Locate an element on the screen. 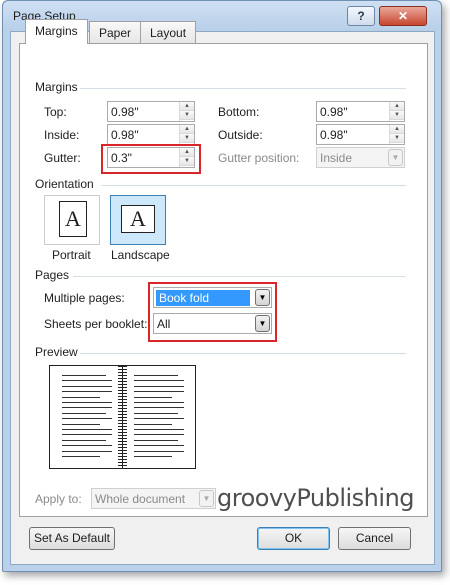  top-margin-spinner: 0.98" ▲ ▼ is located at coordinates (151, 111).